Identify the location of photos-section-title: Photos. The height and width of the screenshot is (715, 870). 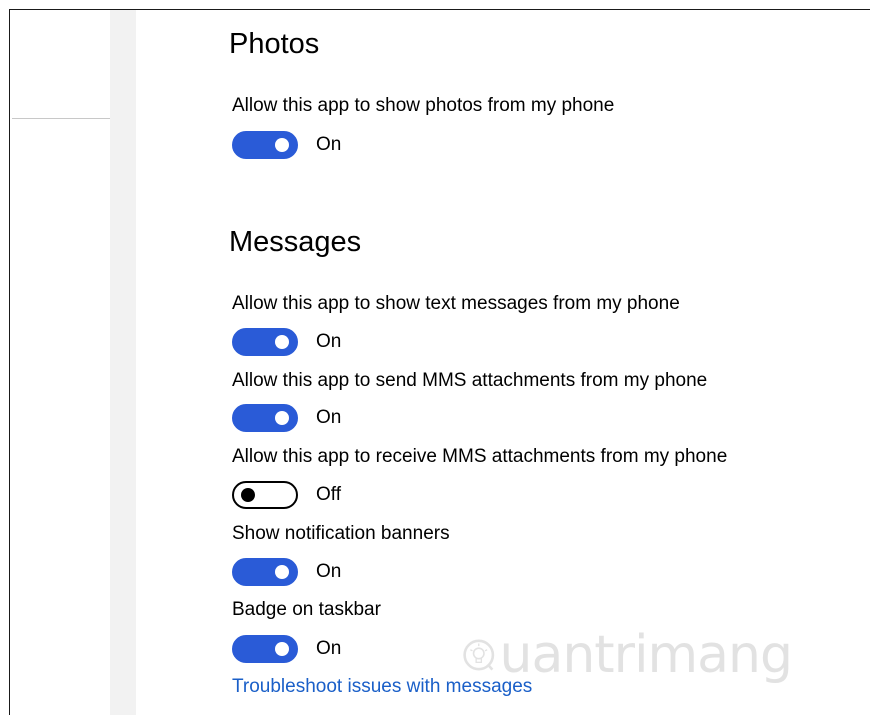
(274, 44).